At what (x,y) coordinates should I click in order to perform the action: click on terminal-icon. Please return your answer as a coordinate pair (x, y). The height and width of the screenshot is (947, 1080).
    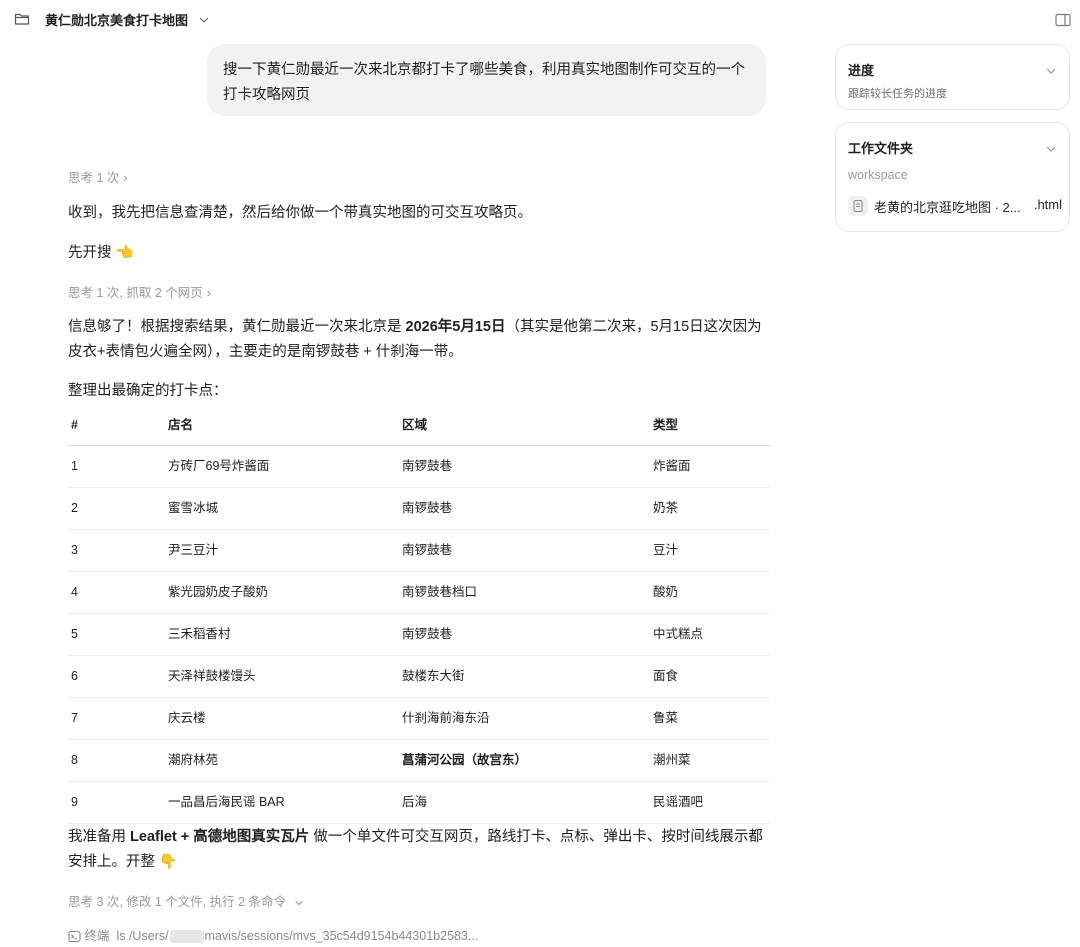
    Looking at the image, I should click on (76, 936).